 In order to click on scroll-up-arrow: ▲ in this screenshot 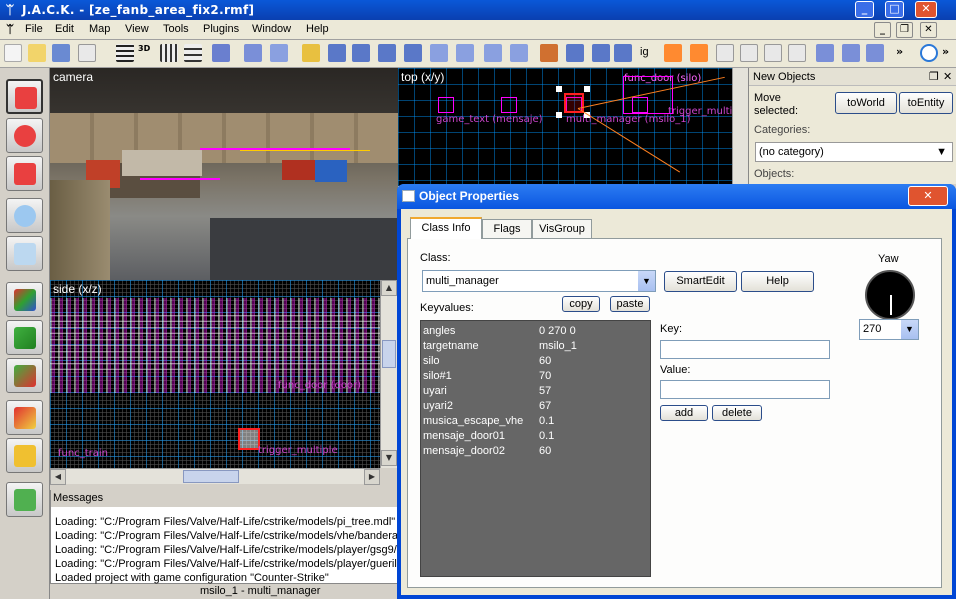, I will do `click(389, 288)`.